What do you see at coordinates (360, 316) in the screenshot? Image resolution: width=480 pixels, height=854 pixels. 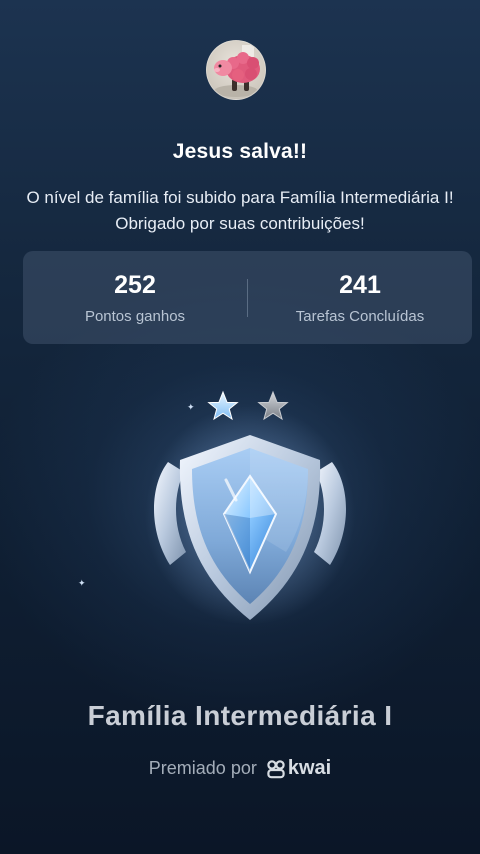 I see `stat-tasks-label: Tarefas Concluídas` at bounding box center [360, 316].